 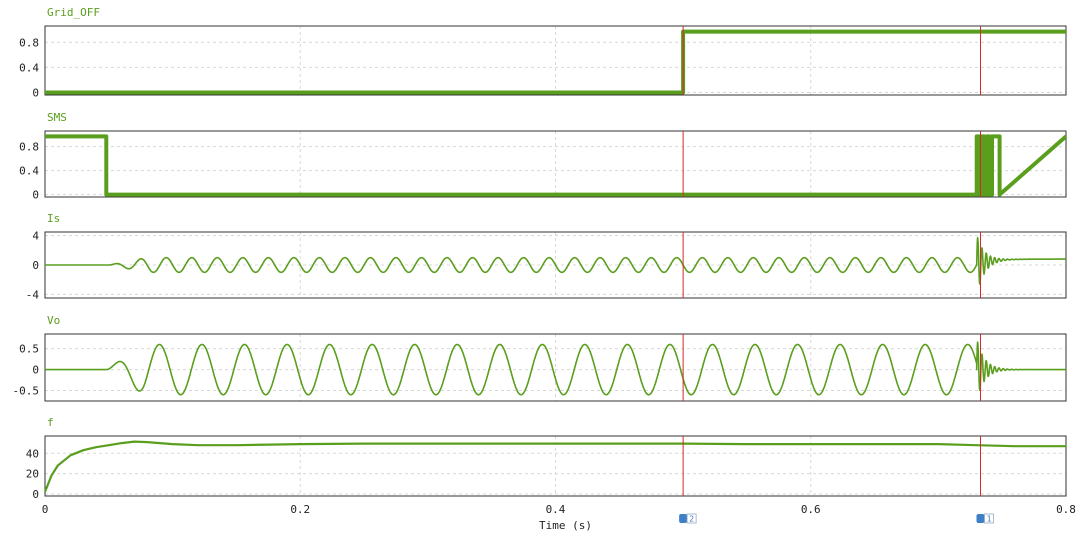 I want to click on series-line-Vo, so click(x=555, y=368).